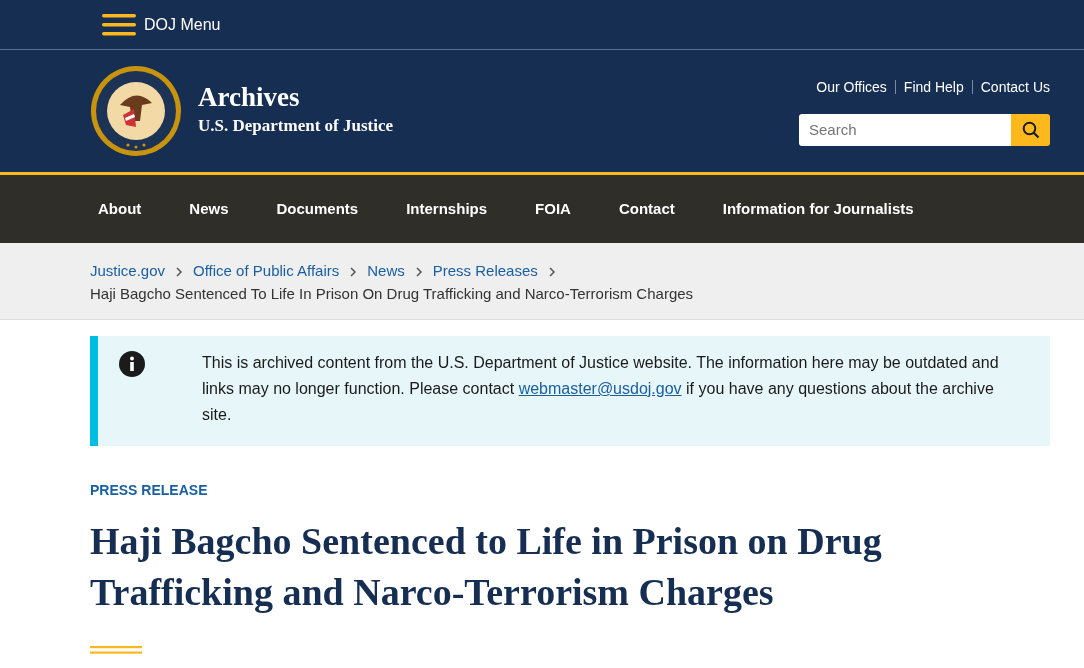 Image resolution: width=1084 pixels, height=668 pixels. I want to click on site-title: Archives, so click(295, 98).